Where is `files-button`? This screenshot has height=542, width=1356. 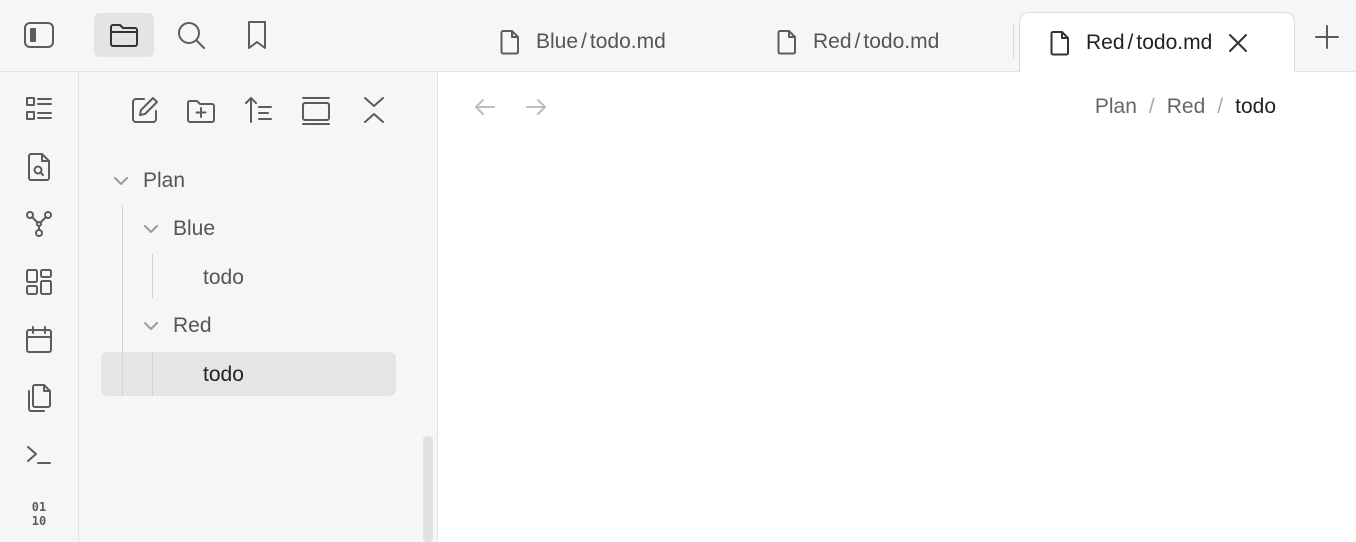 files-button is located at coordinates (124, 35).